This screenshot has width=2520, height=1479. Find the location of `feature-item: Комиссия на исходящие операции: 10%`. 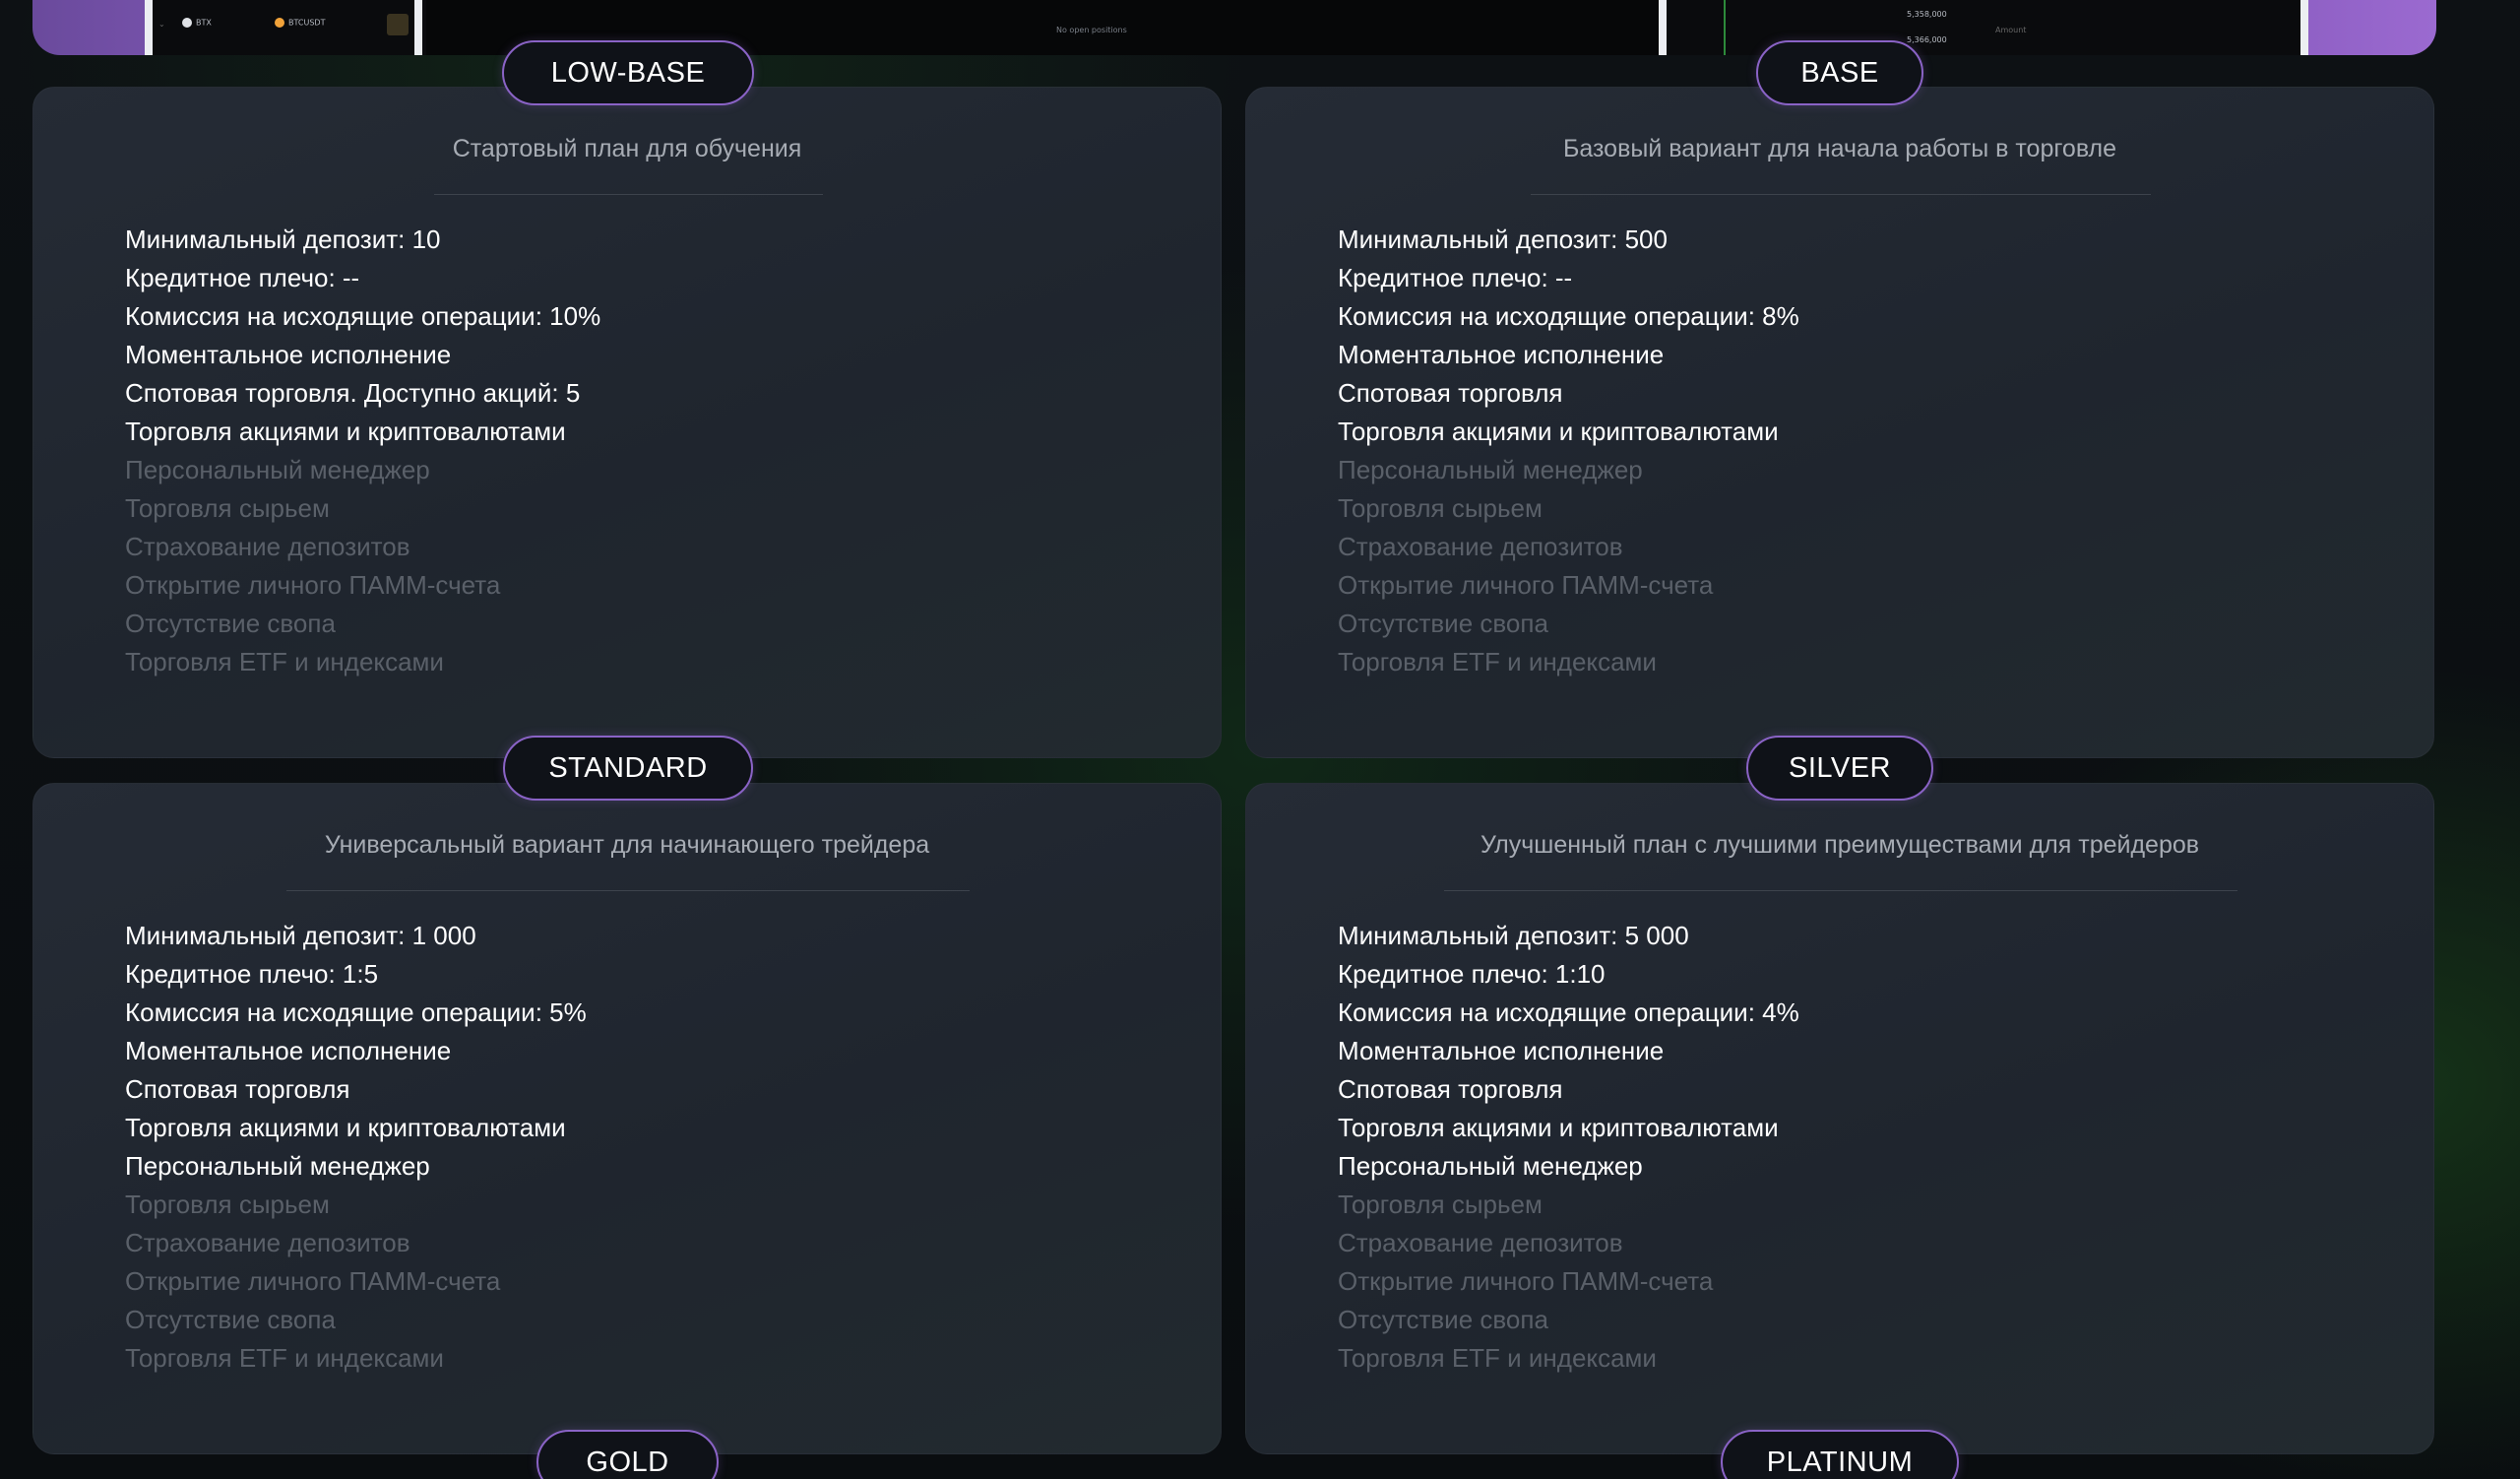

feature-item: Комиссия на исходящие операции: 10% is located at coordinates (363, 316).